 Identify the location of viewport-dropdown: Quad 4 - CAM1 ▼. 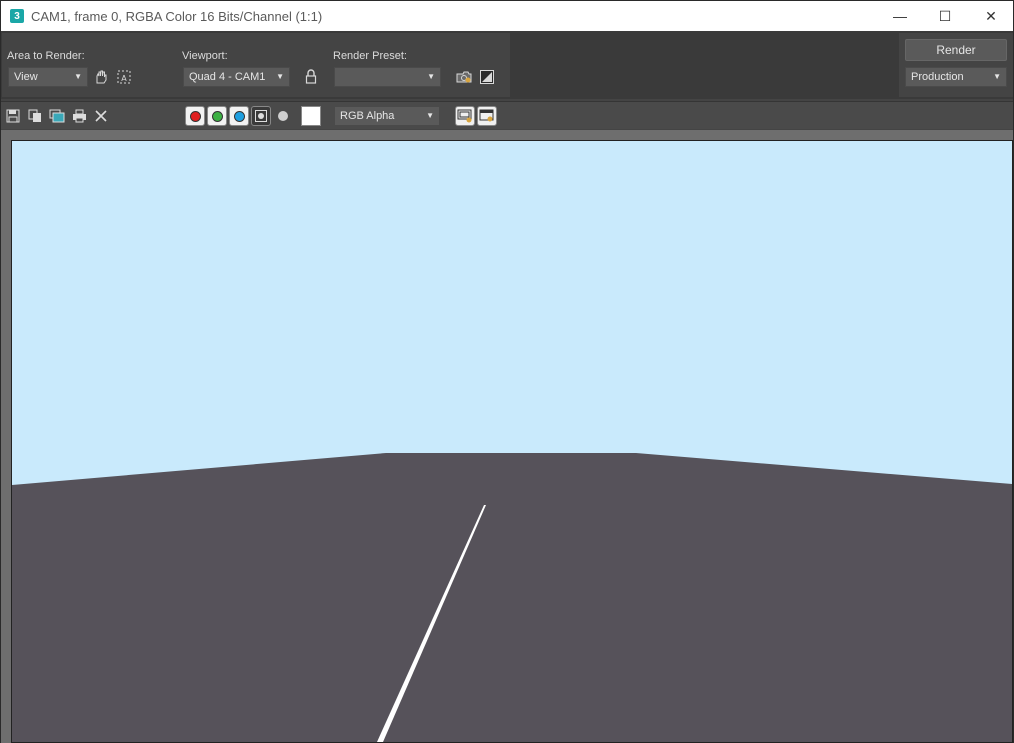
(236, 77).